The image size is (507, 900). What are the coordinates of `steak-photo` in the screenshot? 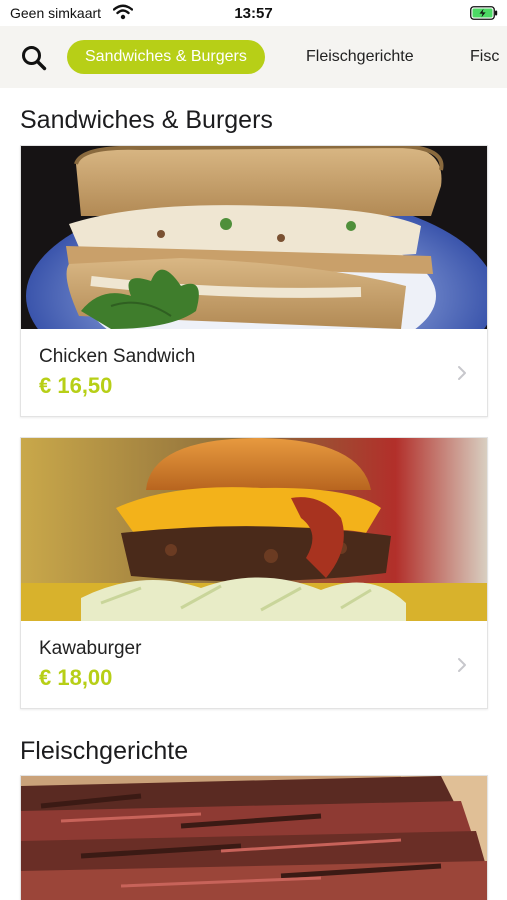 It's located at (254, 838).